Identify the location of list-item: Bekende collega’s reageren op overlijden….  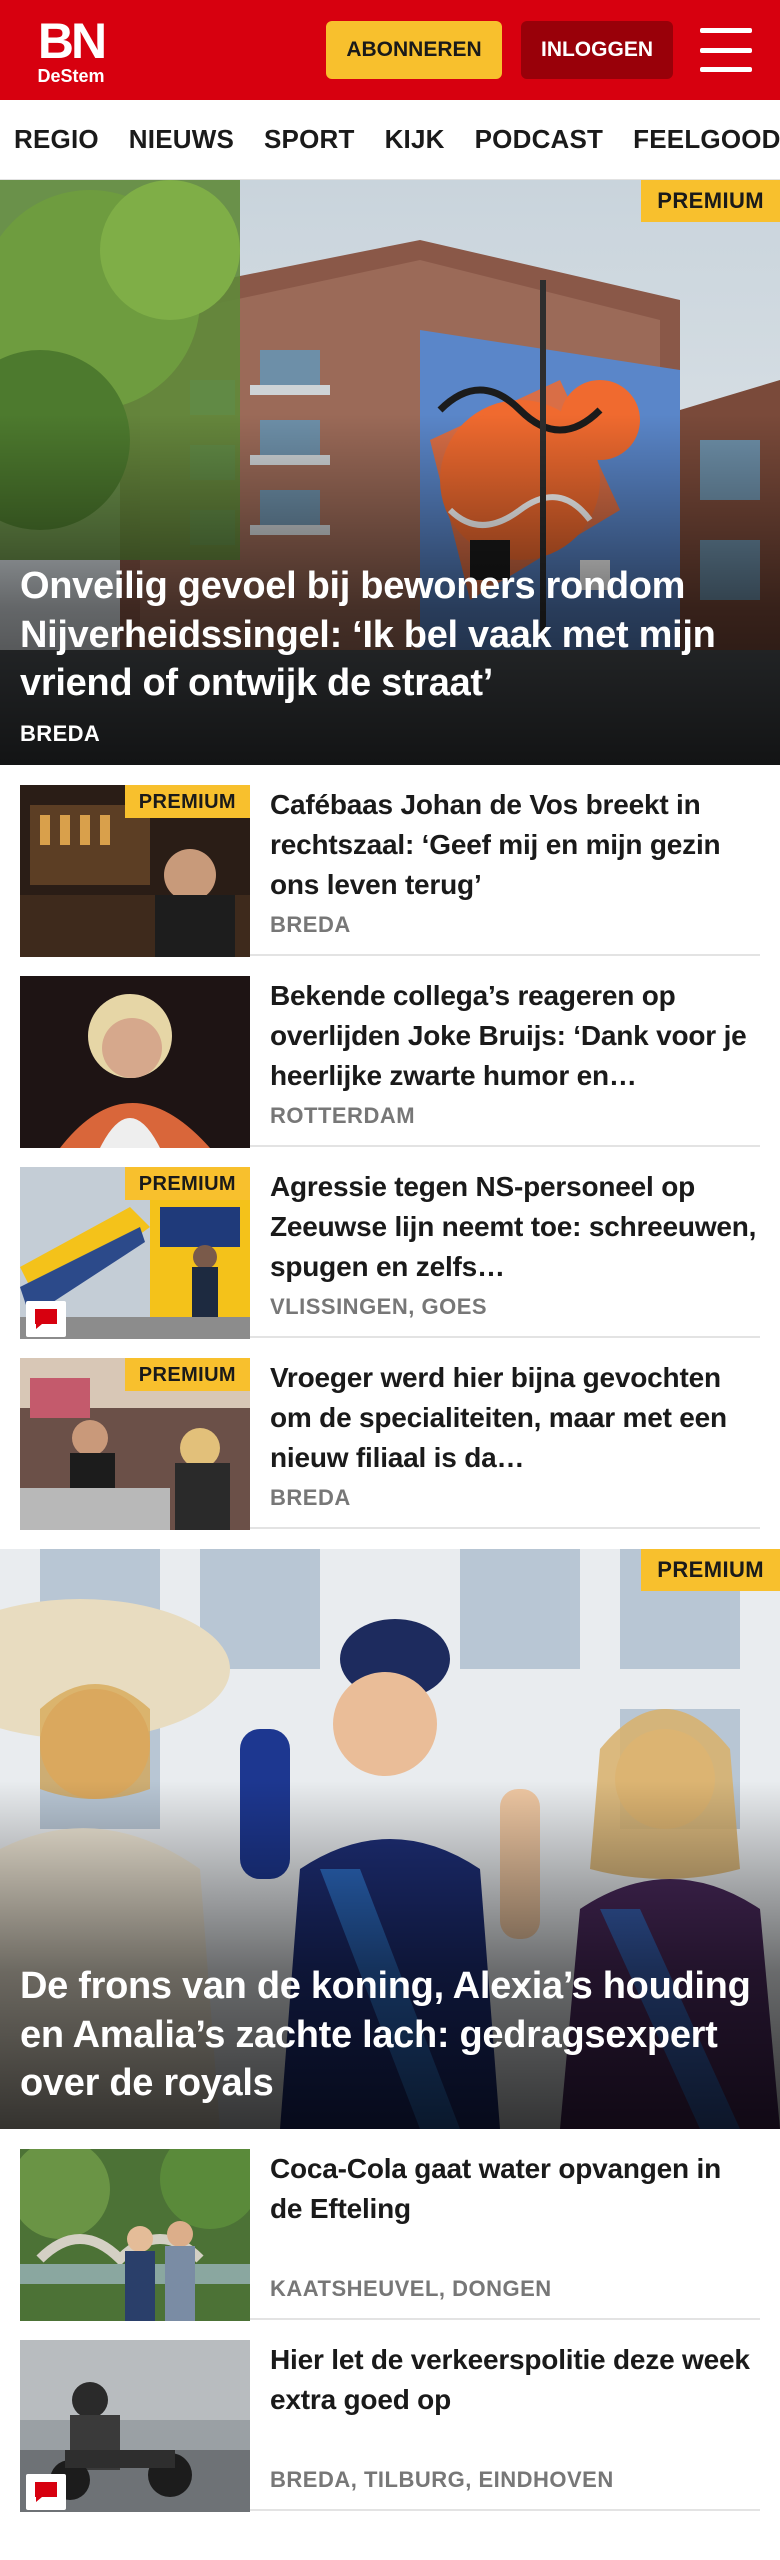
(390, 1052).